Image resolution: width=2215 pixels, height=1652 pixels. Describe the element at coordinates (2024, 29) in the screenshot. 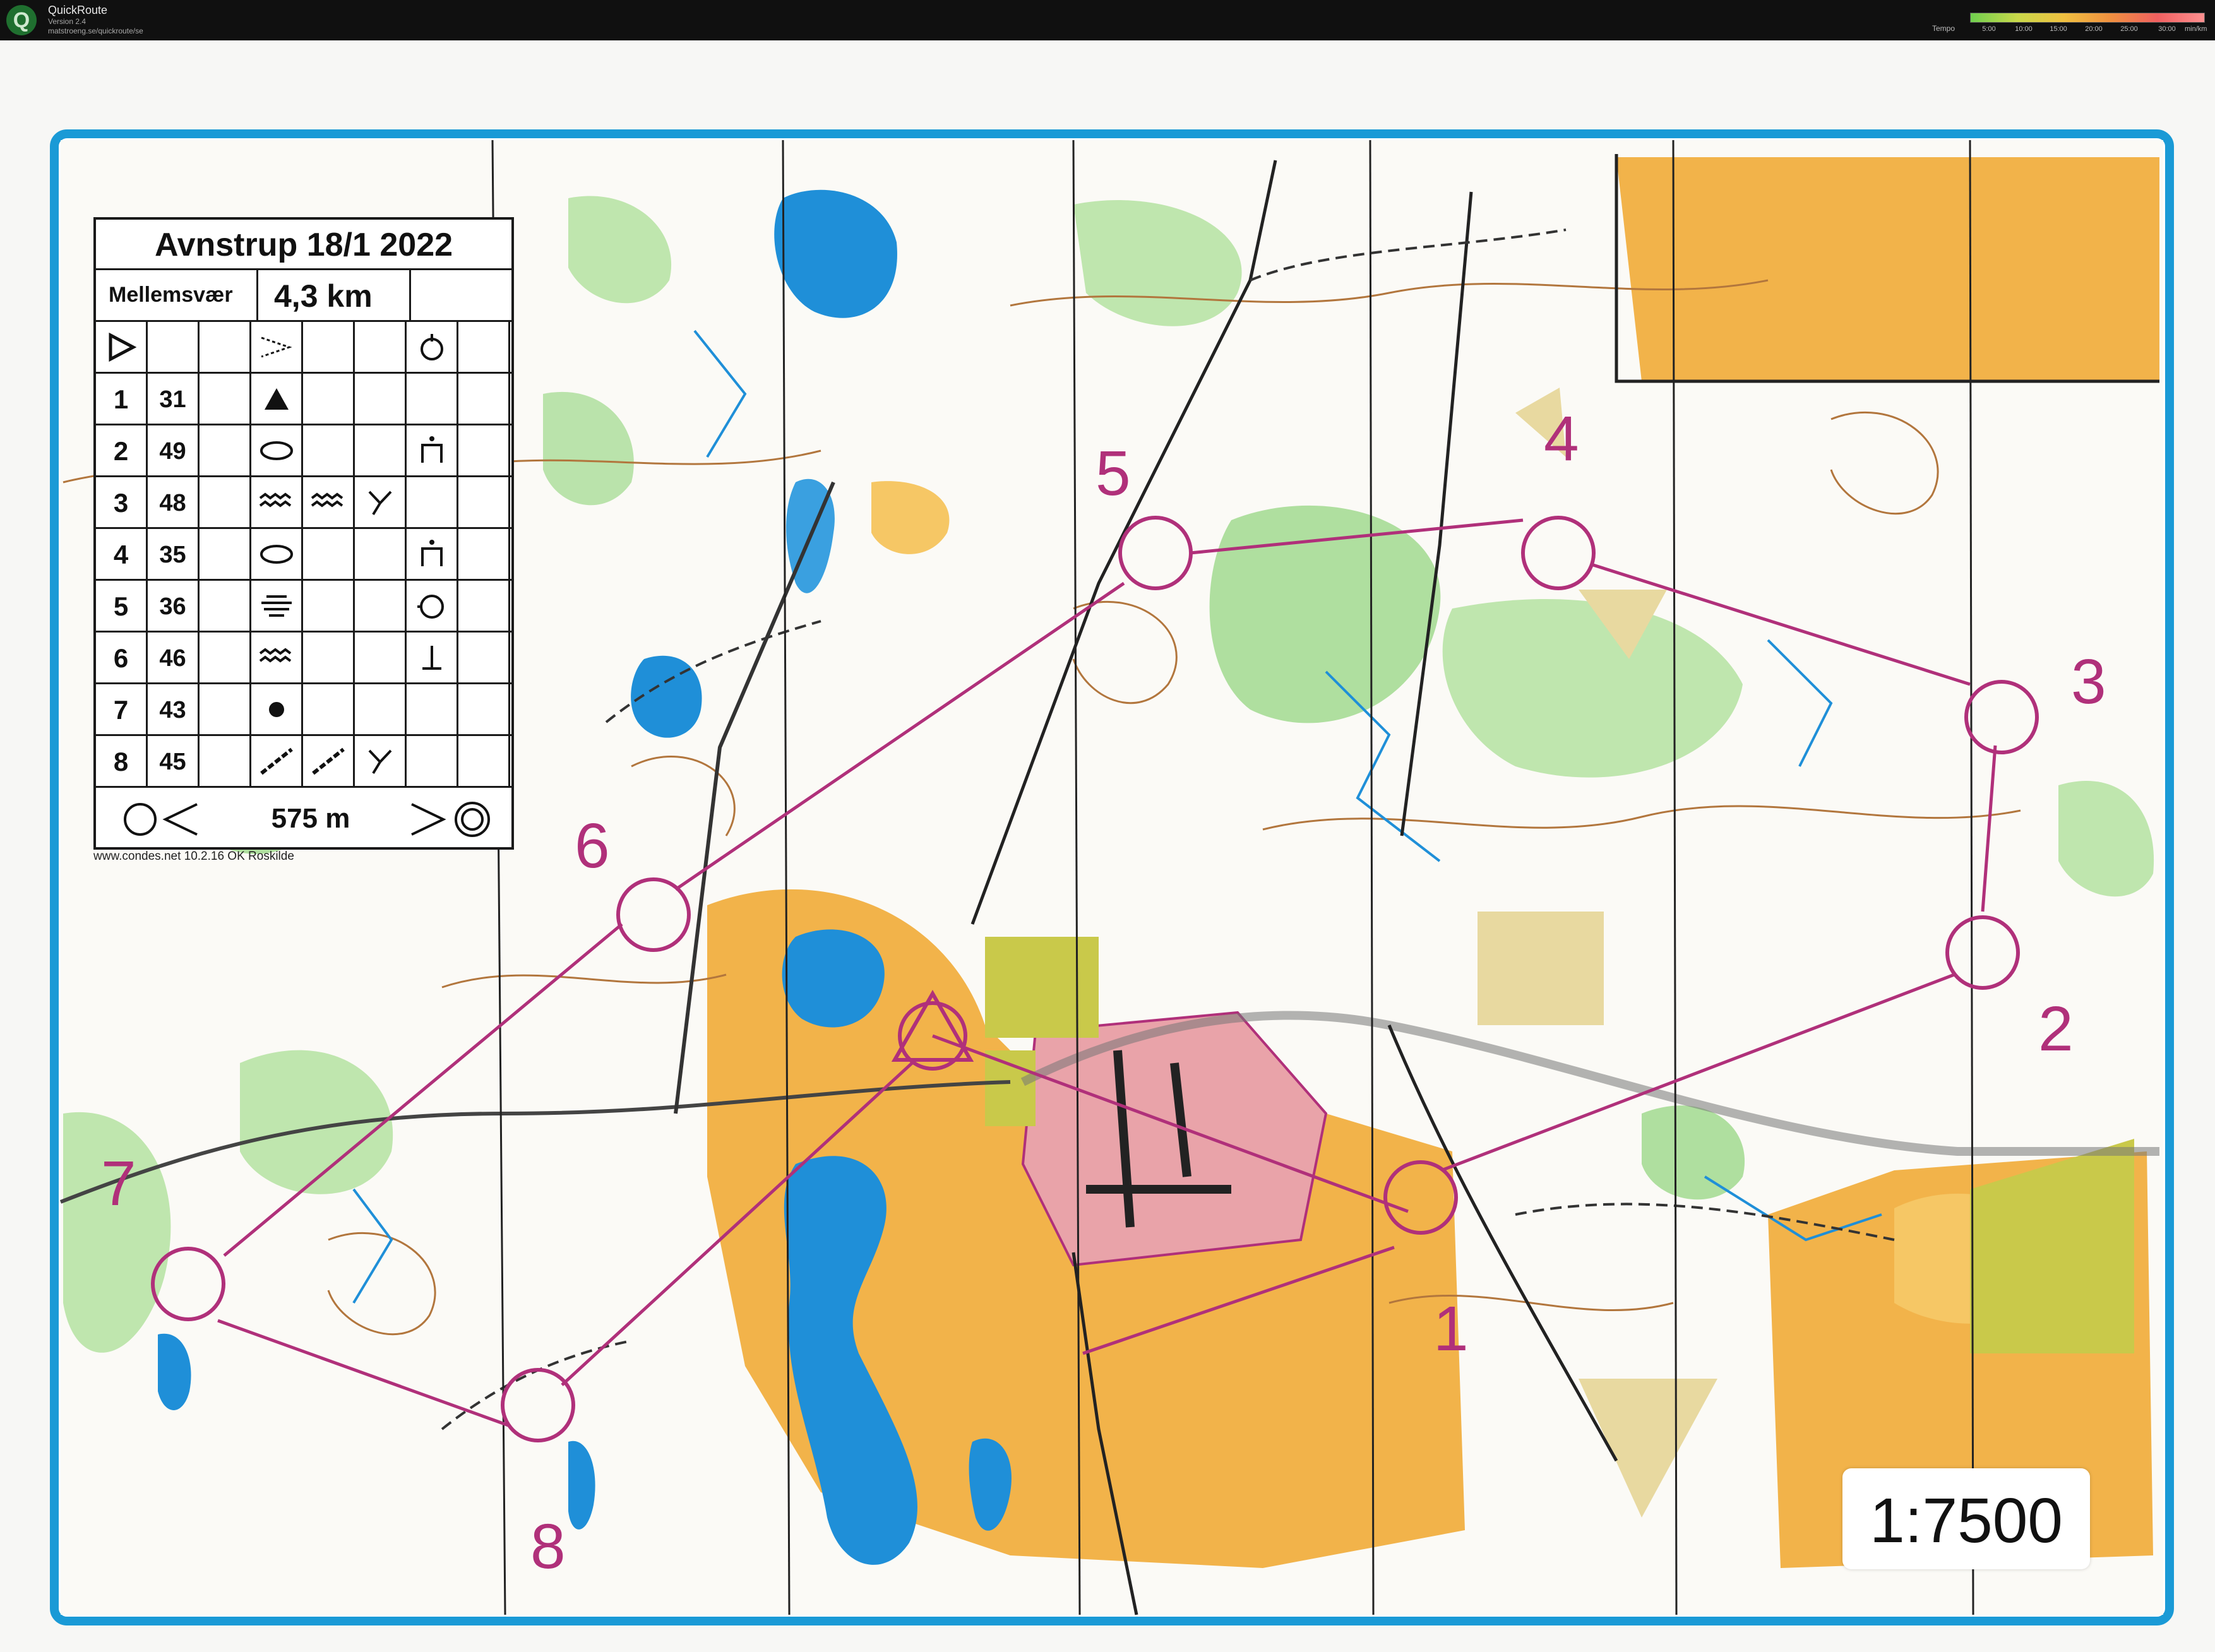

I see `tempo-tick: 10:00` at that location.